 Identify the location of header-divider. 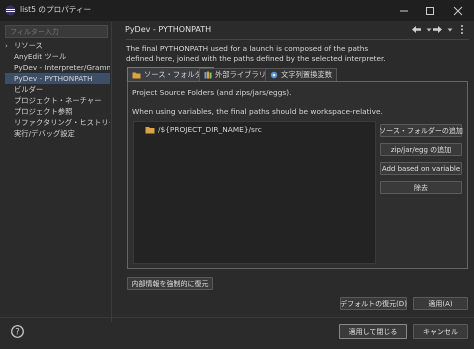
(297, 39).